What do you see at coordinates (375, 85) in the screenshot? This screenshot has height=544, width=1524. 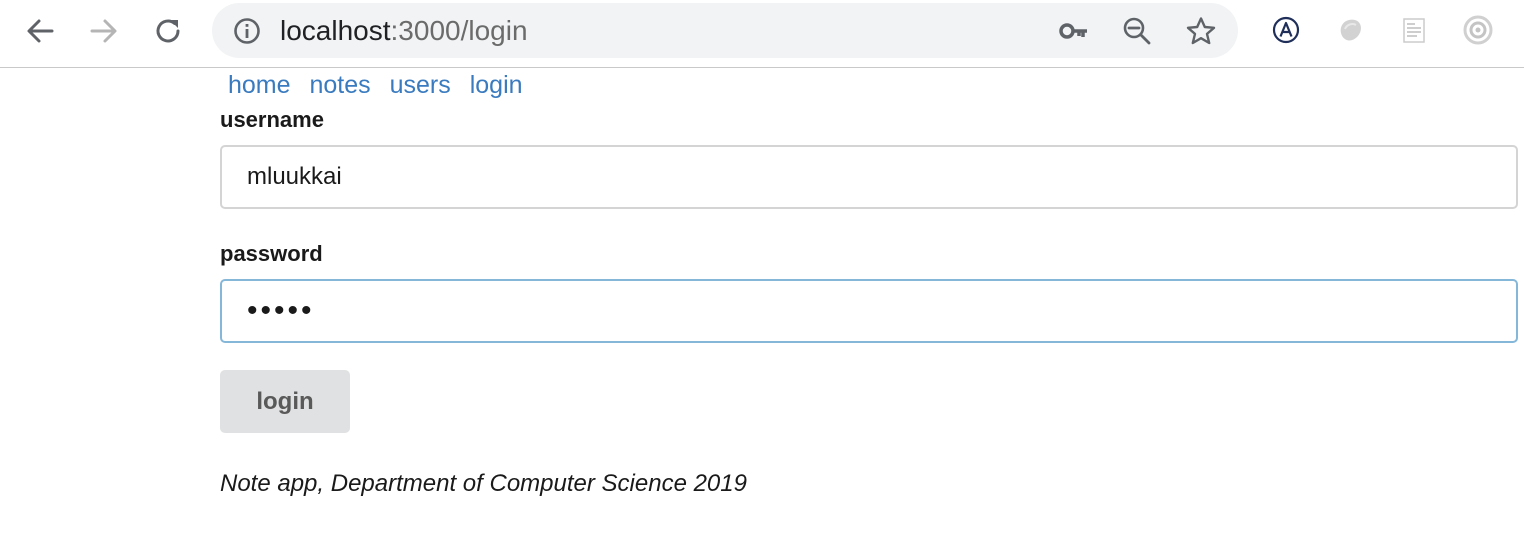 I see `top-nav: home notes users login` at bounding box center [375, 85].